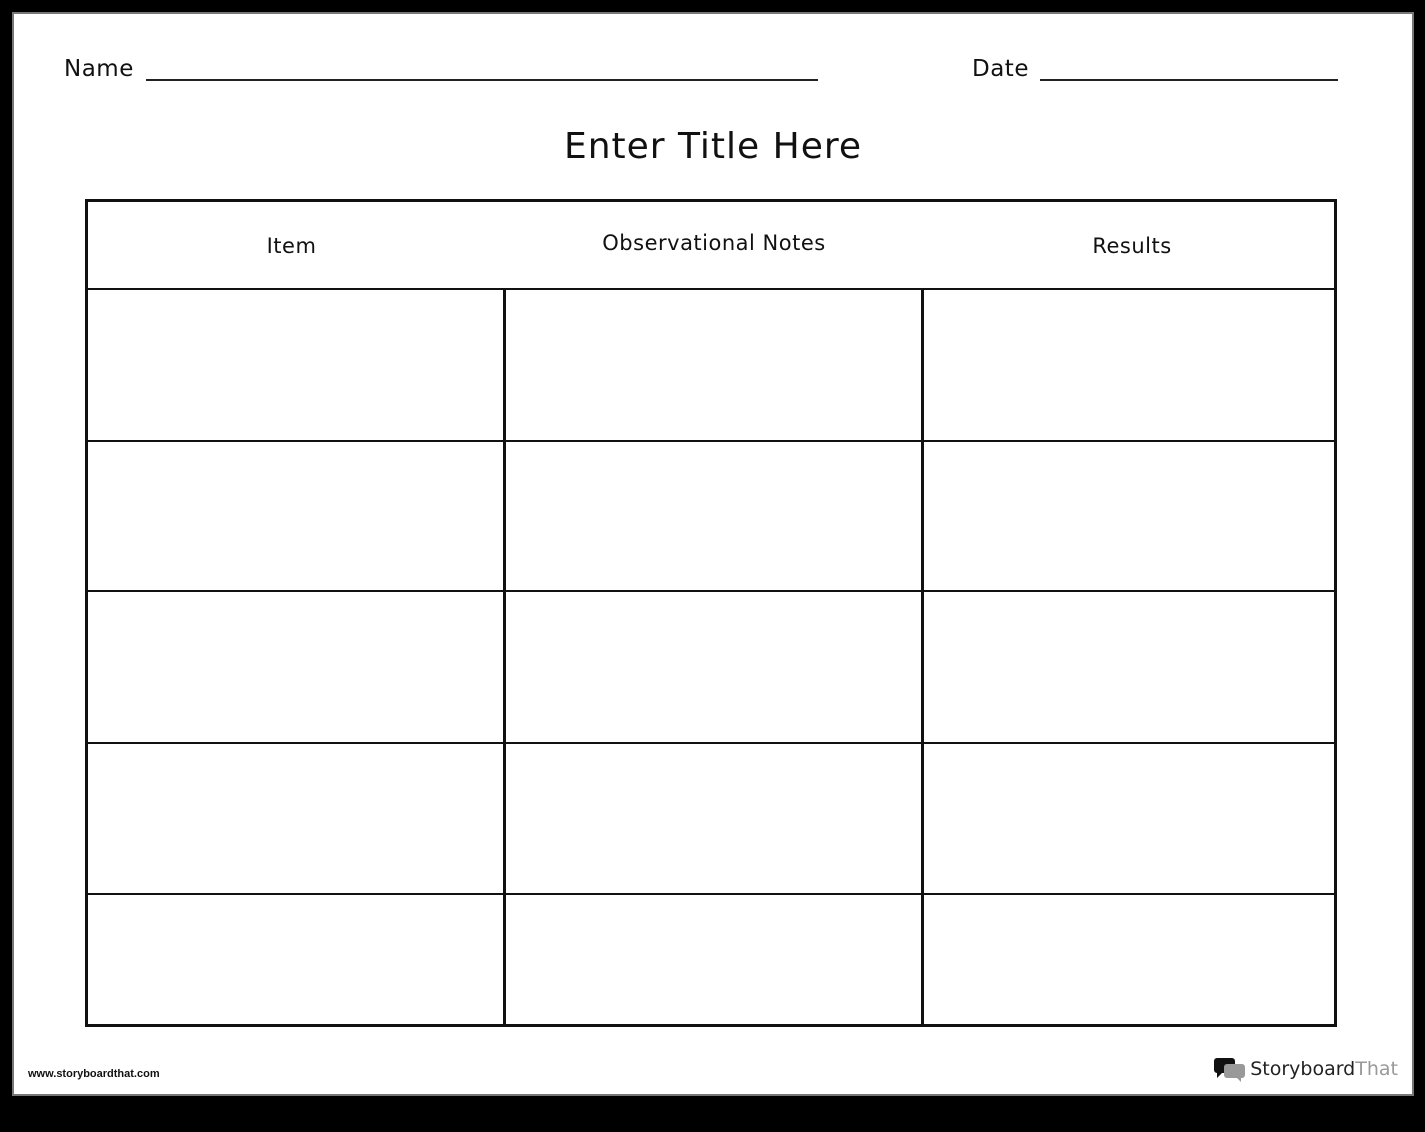 The image size is (1425, 1132). What do you see at coordinates (1376, 1069) in the screenshot?
I see `brand-text-that: That` at bounding box center [1376, 1069].